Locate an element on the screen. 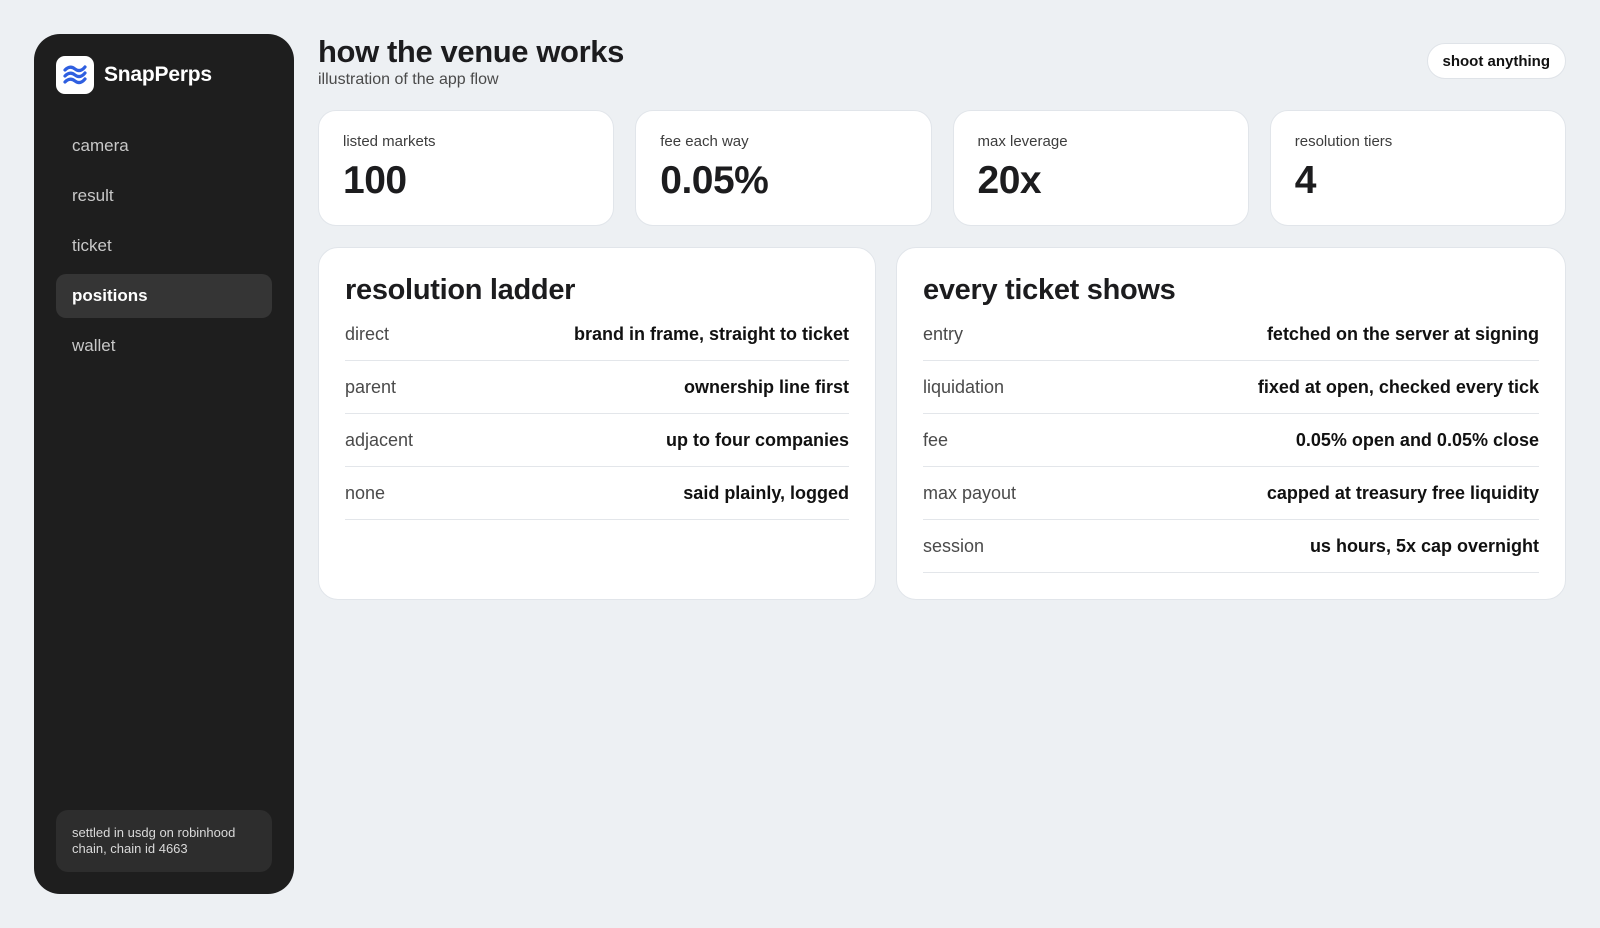 Image resolution: width=1600 pixels, height=928 pixels. row-key: max payout is located at coordinates (970, 492).